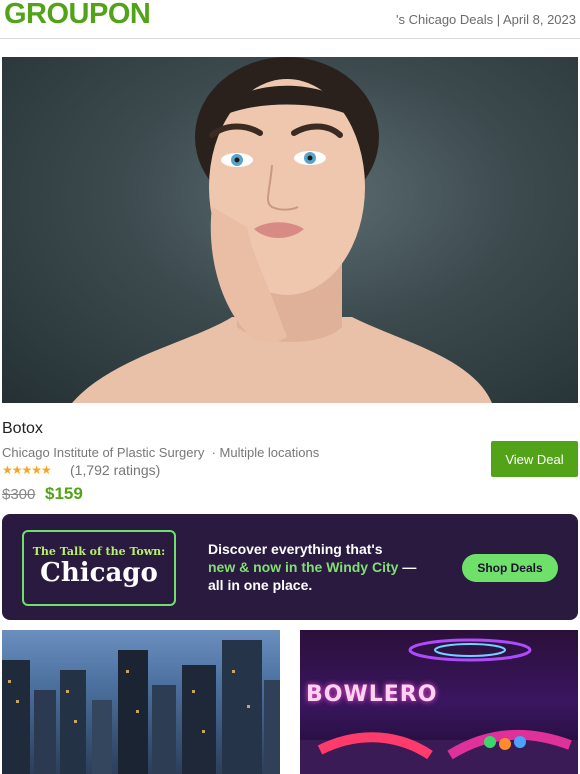 This screenshot has height=774, width=580. Describe the element at coordinates (27, 470) in the screenshot. I see `star-rating-icon: ★★★★★` at that location.